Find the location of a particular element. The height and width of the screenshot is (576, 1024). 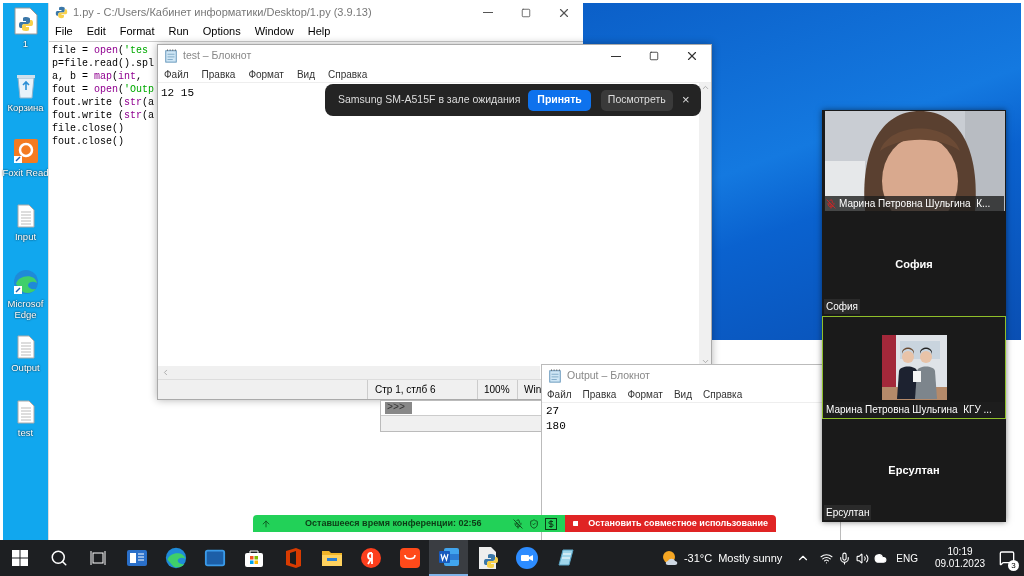

menu-item: Window is located at coordinates (274, 31).